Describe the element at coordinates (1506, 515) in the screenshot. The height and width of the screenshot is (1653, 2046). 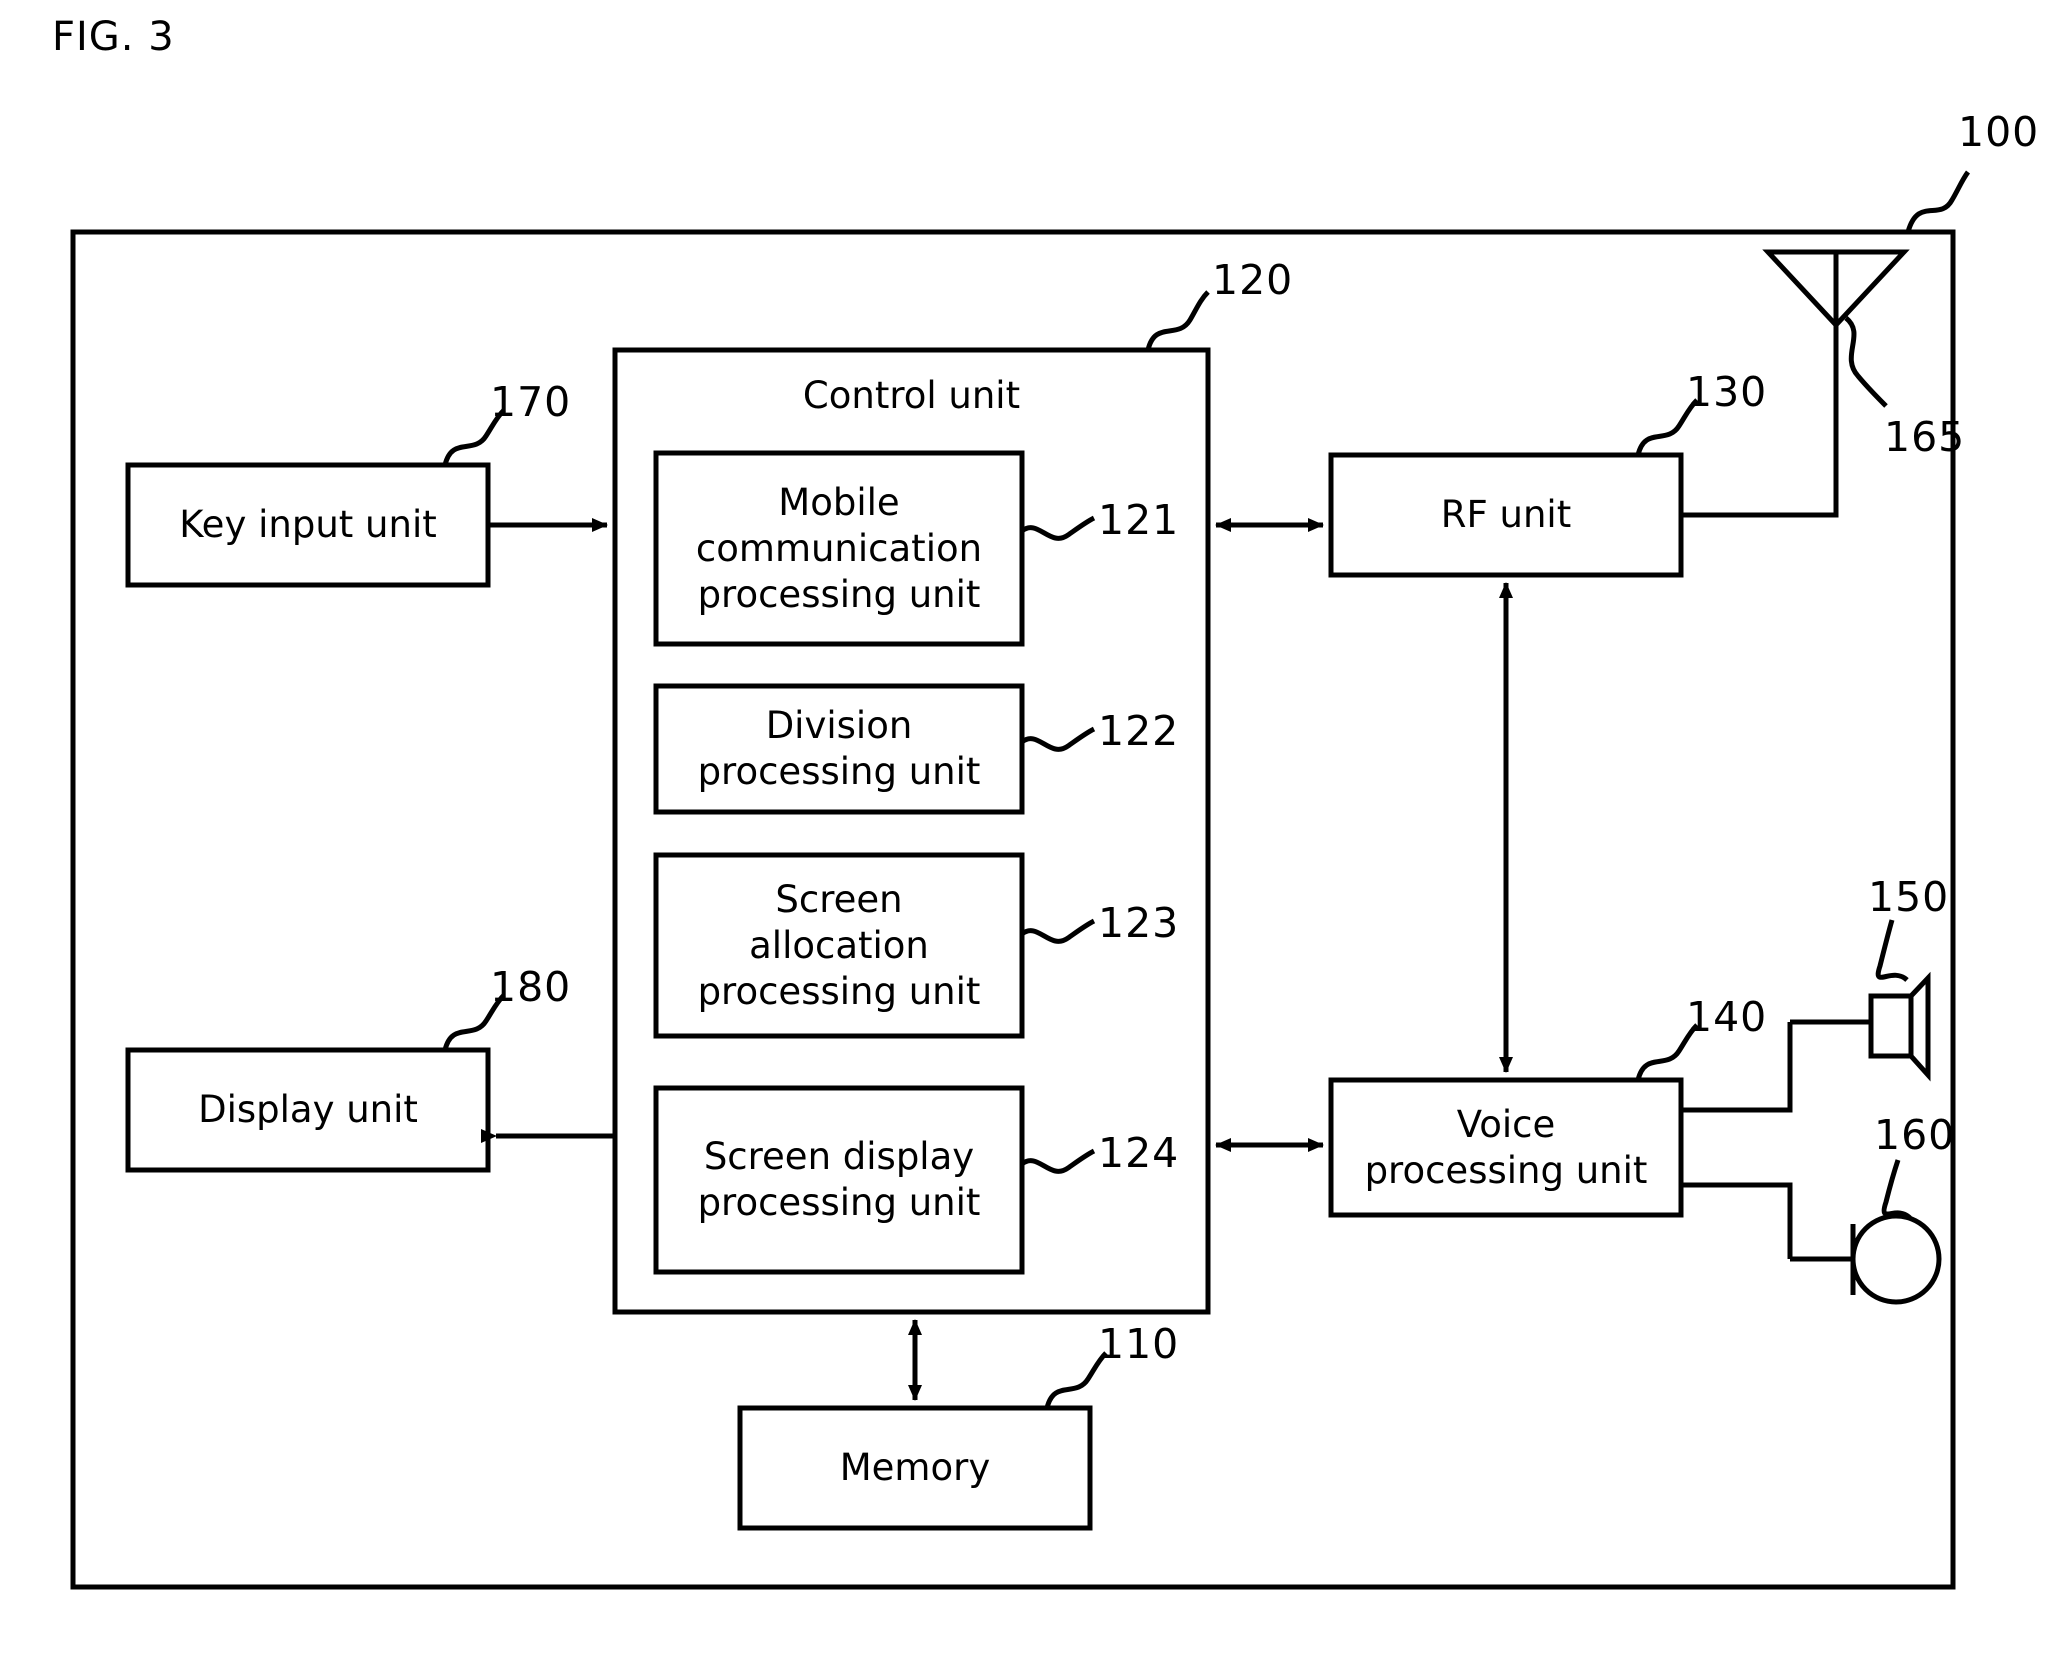
I see `rf-unit-box` at that location.